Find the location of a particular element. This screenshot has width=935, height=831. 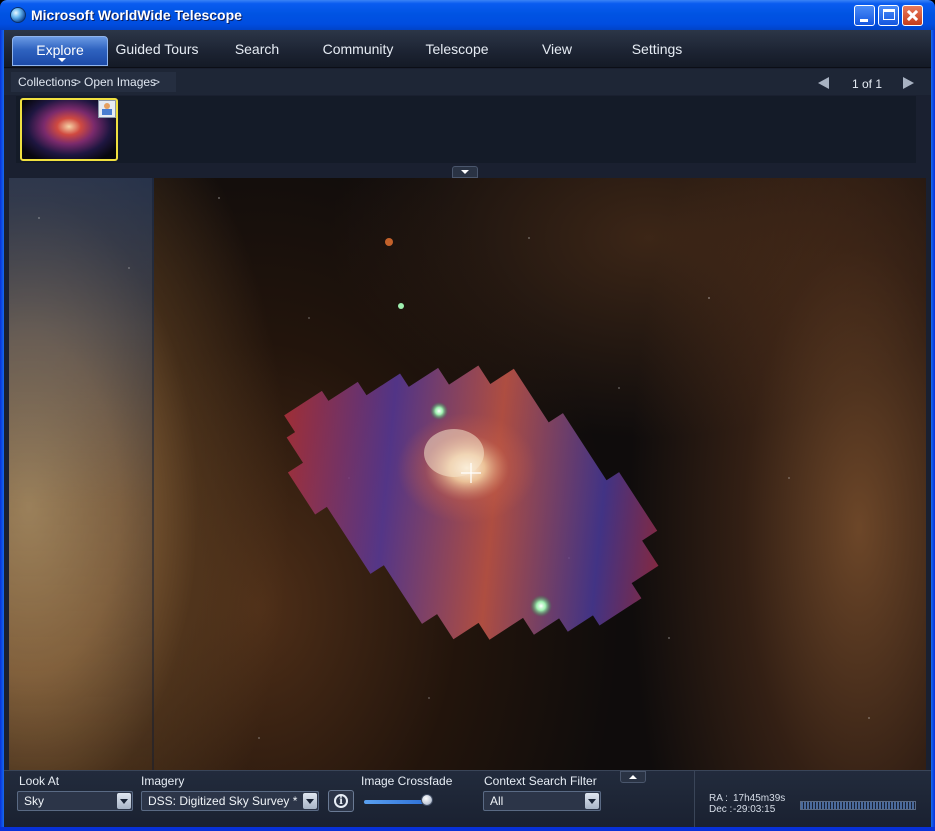

breadcrumb-open-images: Open Images is located at coordinates (120, 82).